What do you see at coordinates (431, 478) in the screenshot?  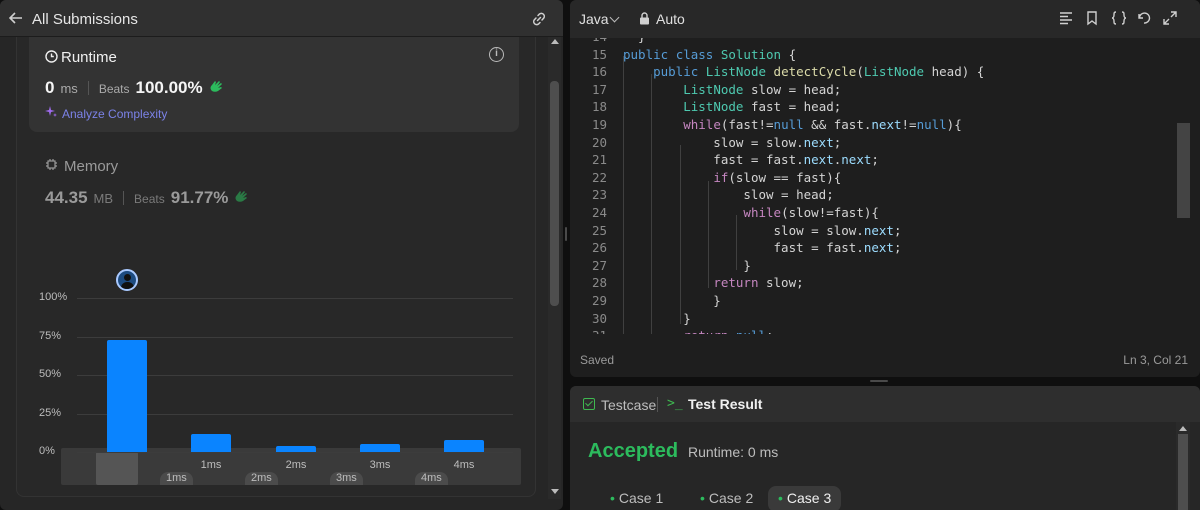 I see `minimap-label: 4ms` at bounding box center [431, 478].